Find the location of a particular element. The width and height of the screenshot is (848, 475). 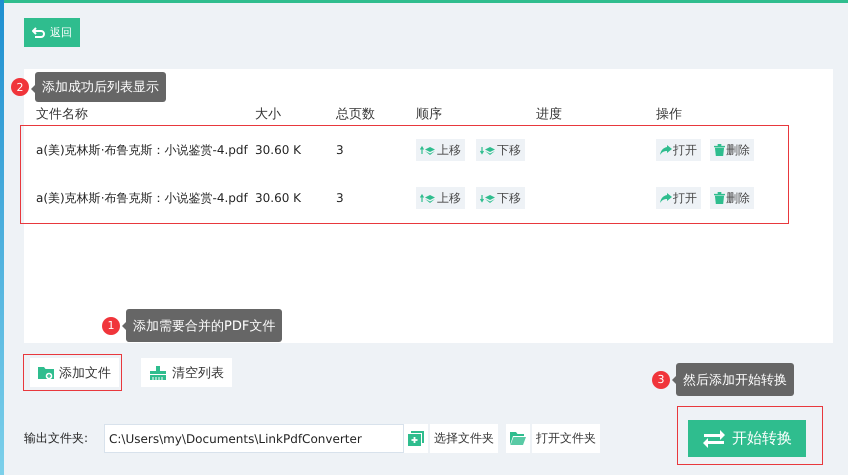

column-header: 文件名称 is located at coordinates (62, 114).